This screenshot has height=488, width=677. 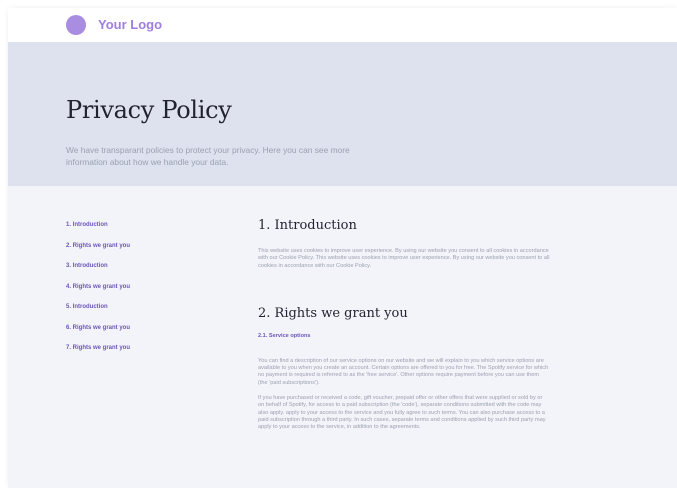 I want to click on toc-link: 7. Rights we grant you, so click(x=131, y=355).